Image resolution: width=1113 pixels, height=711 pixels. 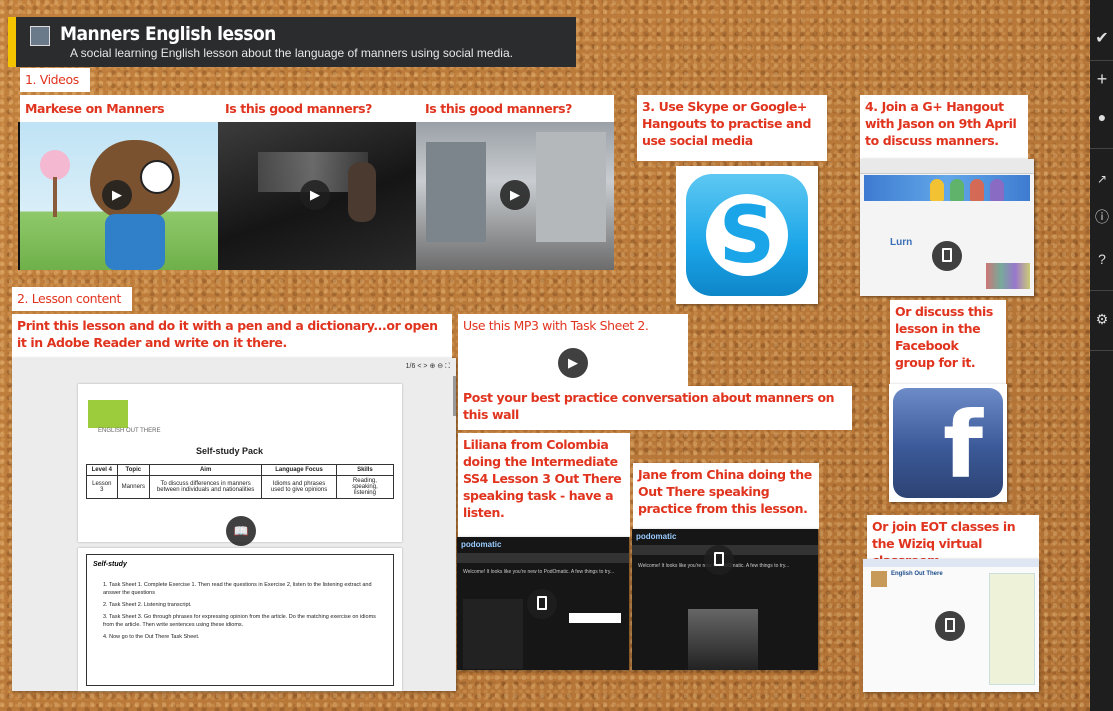 What do you see at coordinates (55, 197) in the screenshot?
I see `tree-trunk` at bounding box center [55, 197].